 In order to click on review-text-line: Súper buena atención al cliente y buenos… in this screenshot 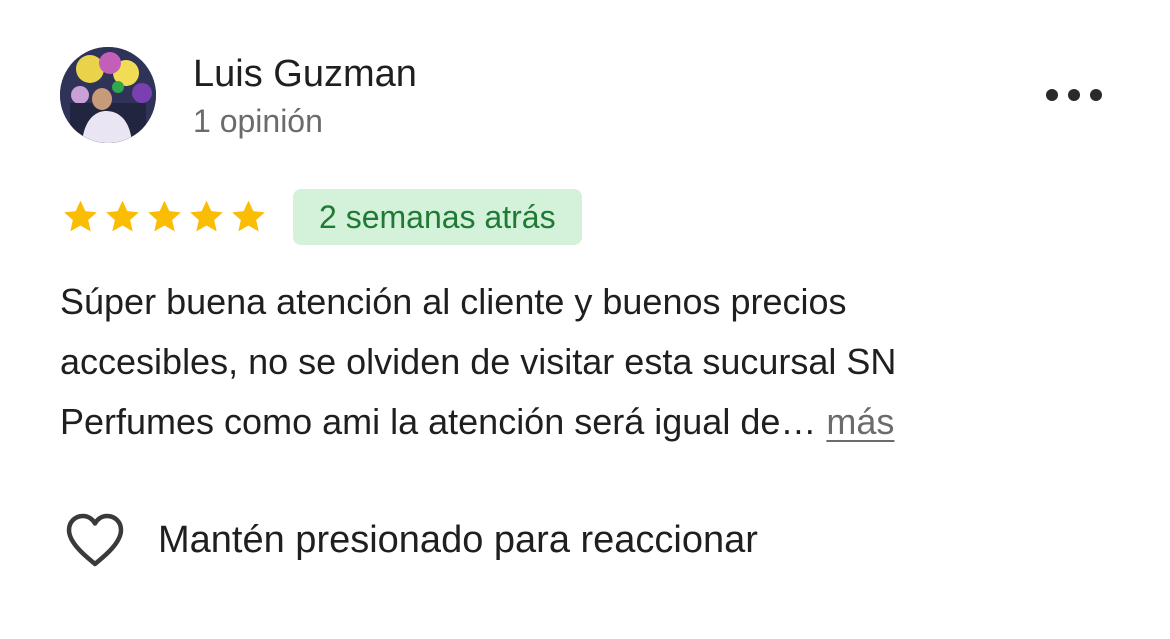, I will do `click(453, 301)`.